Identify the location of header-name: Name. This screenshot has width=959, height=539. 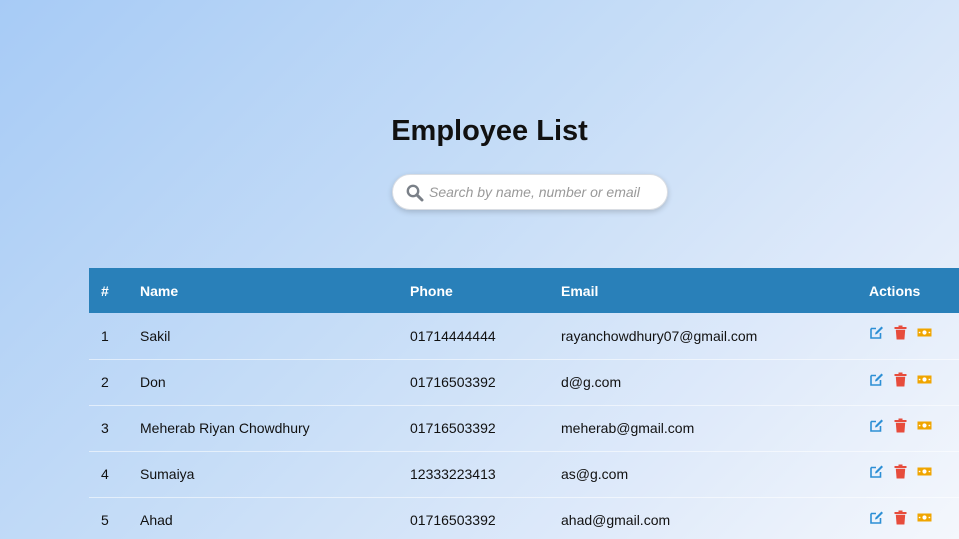
(159, 290).